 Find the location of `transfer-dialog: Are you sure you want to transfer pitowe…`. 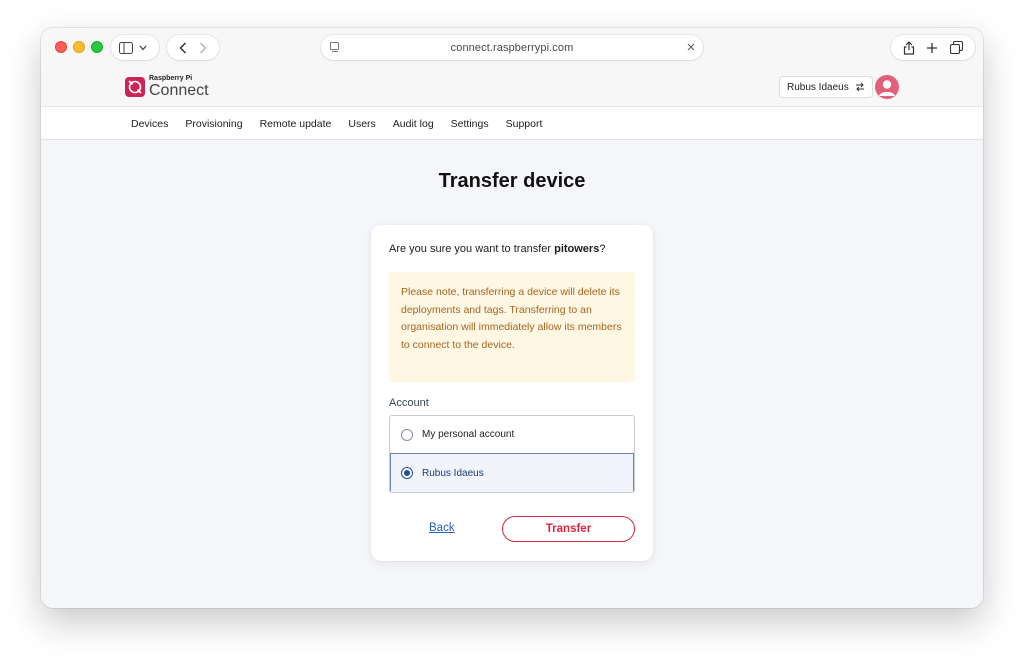

transfer-dialog: Are you sure you want to transfer pitowe… is located at coordinates (512, 393).